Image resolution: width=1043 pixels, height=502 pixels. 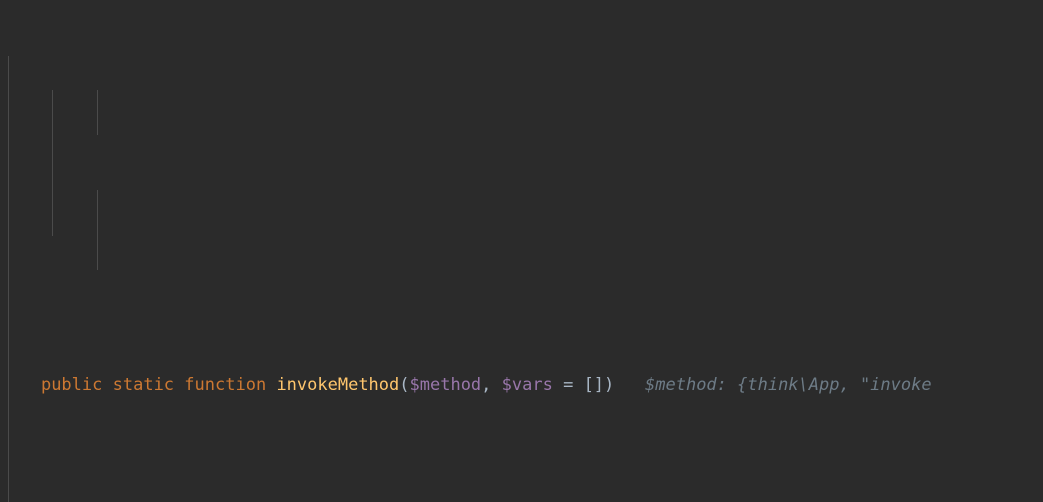 I want to click on inline-debug-hint-1: $method: {think\App, "invoke, so click(x=788, y=384).